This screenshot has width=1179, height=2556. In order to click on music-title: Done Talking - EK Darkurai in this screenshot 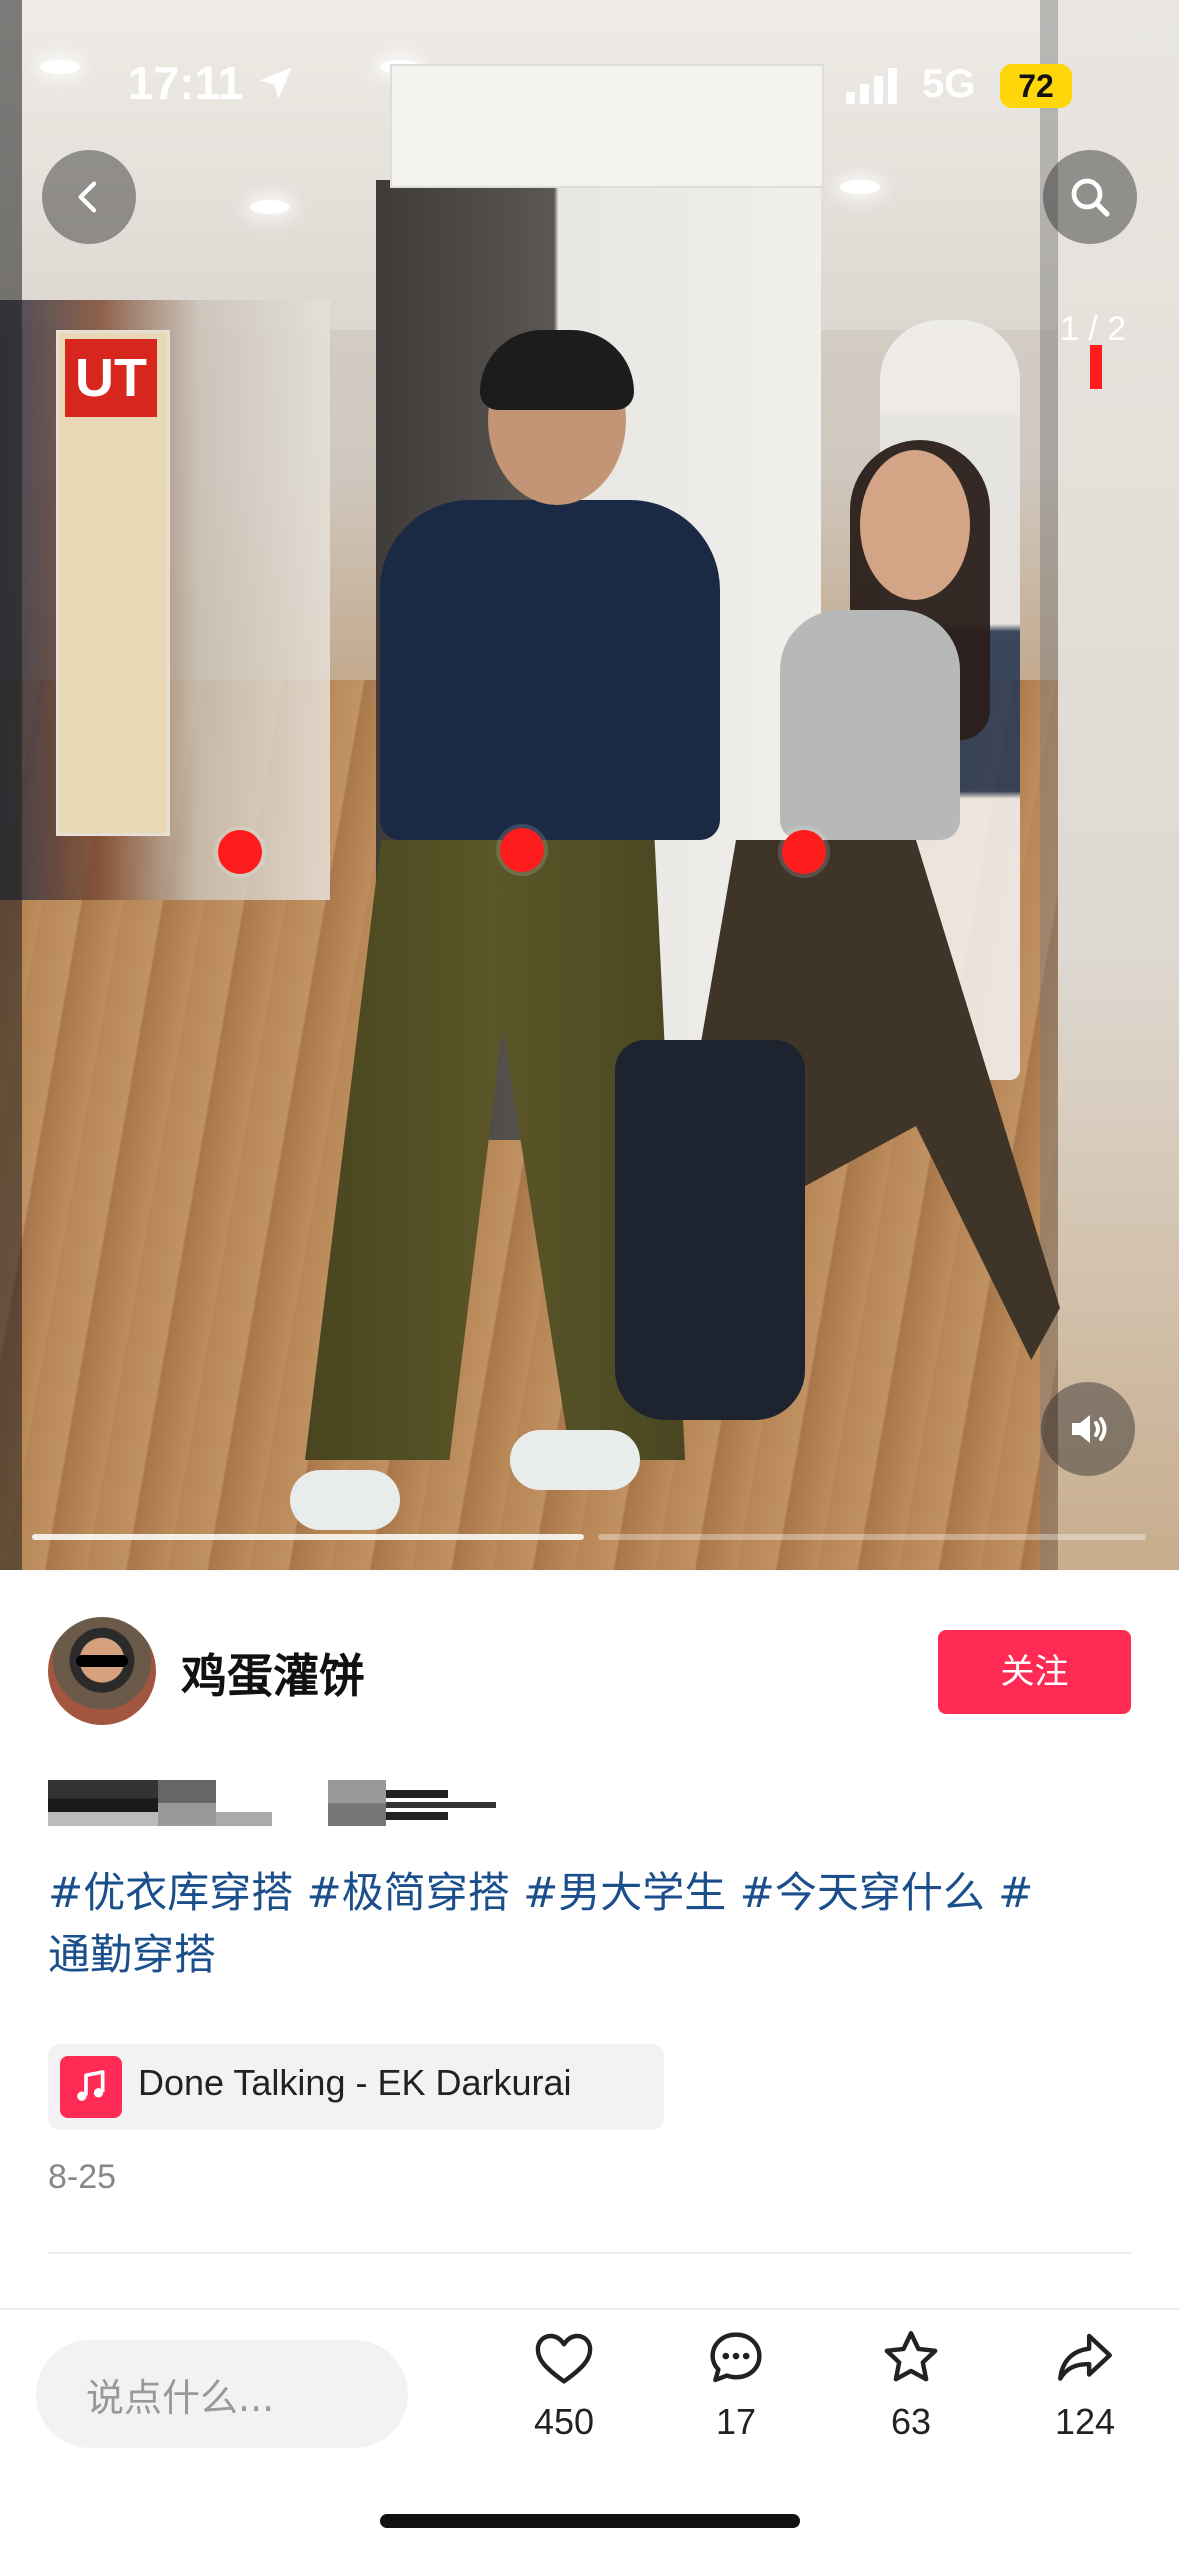, I will do `click(355, 2082)`.